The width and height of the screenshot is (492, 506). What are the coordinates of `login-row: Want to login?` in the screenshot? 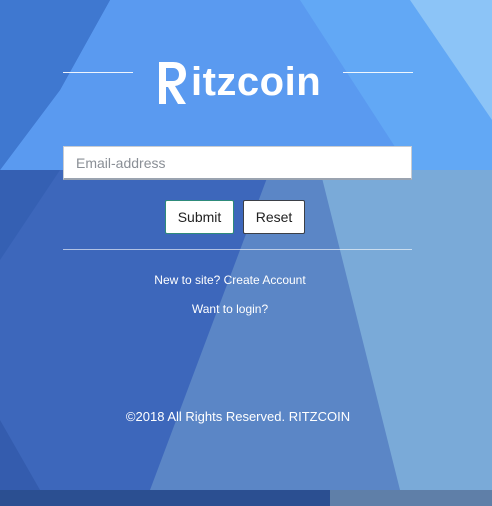 It's located at (230, 309).